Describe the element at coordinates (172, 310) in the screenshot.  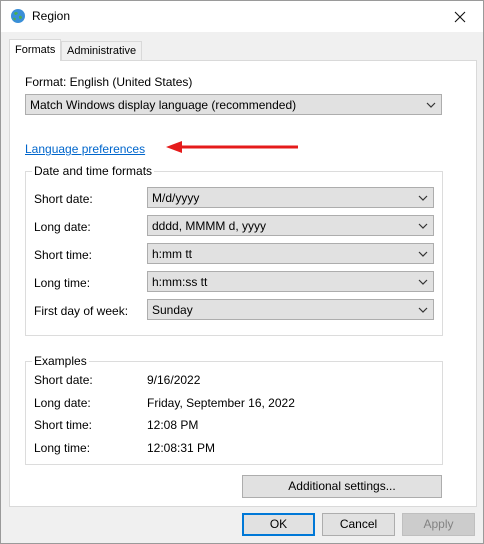
I see `first-day-value: Sunday` at that location.